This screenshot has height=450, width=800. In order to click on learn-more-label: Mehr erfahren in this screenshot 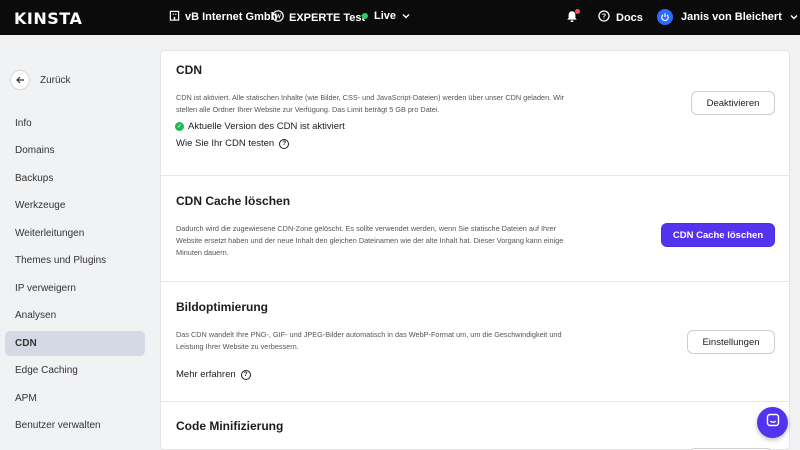, I will do `click(206, 374)`.